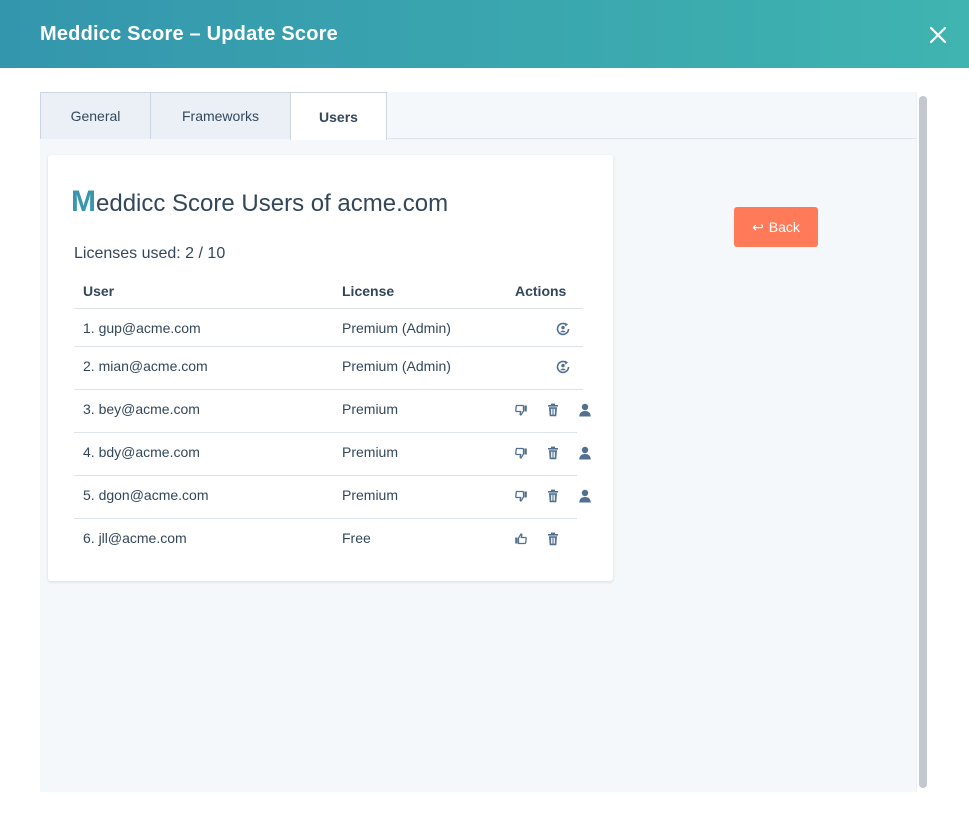 The image size is (969, 840). Describe the element at coordinates (142, 328) in the screenshot. I see `user-email: 1. gup@acme.com` at that location.